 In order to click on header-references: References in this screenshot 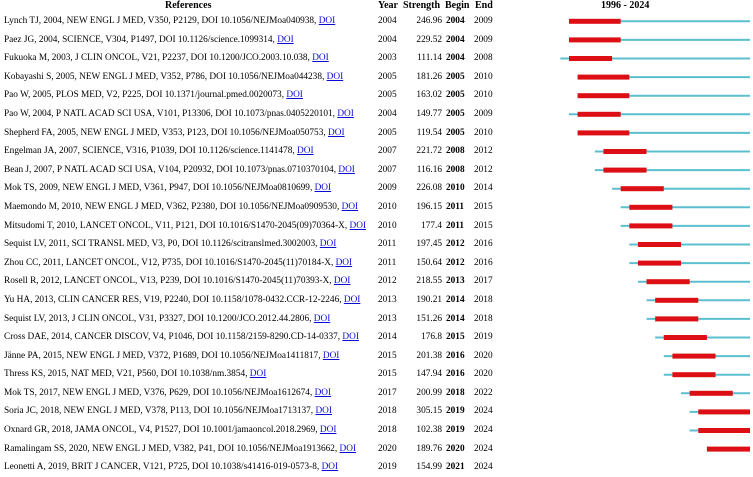, I will do `click(188, 5)`.